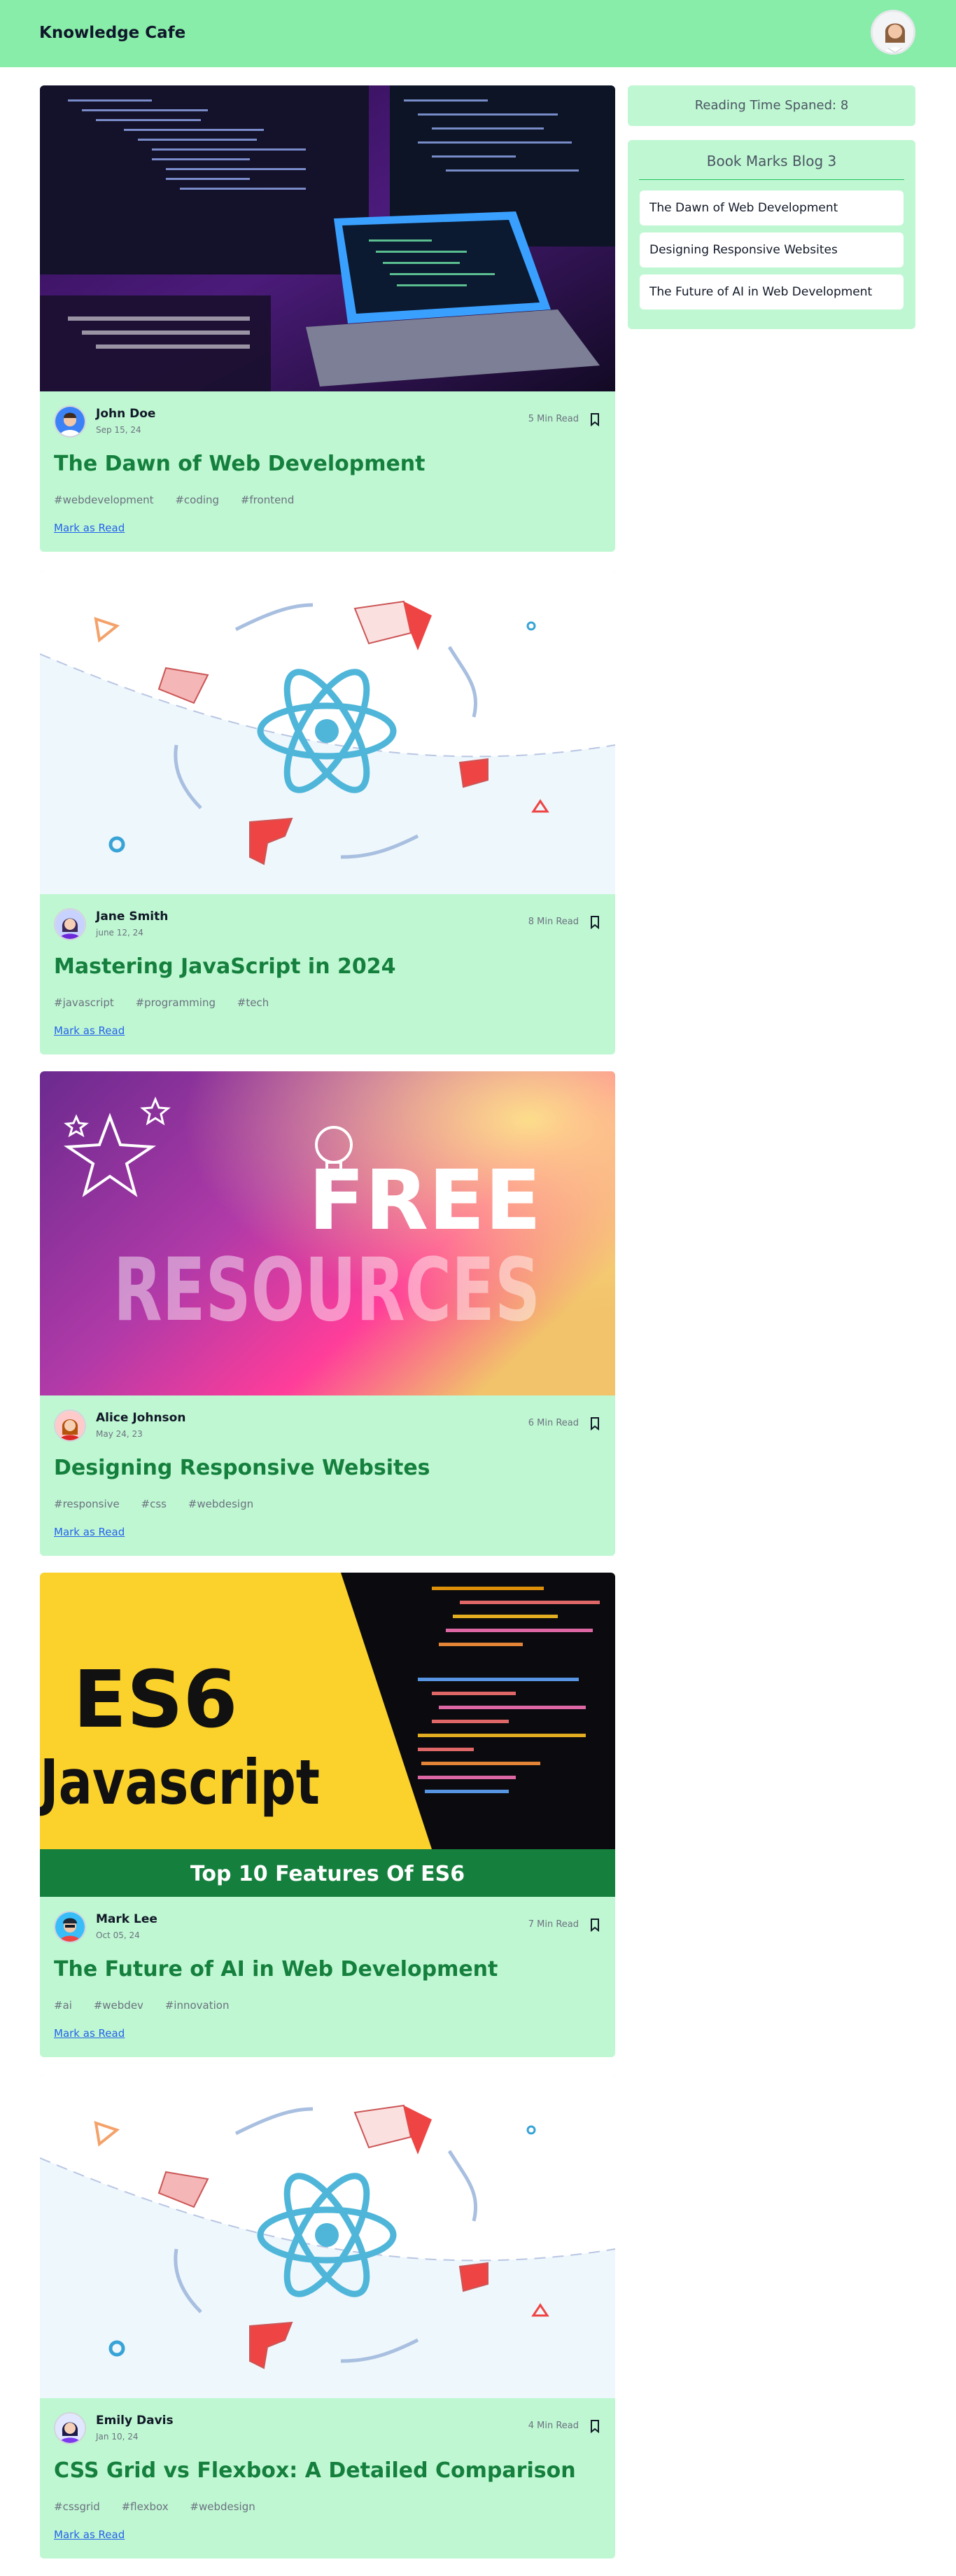 The height and width of the screenshot is (2576, 956). Describe the element at coordinates (225, 966) in the screenshot. I see `post-title: Mastering JavaScript in 2024` at that location.